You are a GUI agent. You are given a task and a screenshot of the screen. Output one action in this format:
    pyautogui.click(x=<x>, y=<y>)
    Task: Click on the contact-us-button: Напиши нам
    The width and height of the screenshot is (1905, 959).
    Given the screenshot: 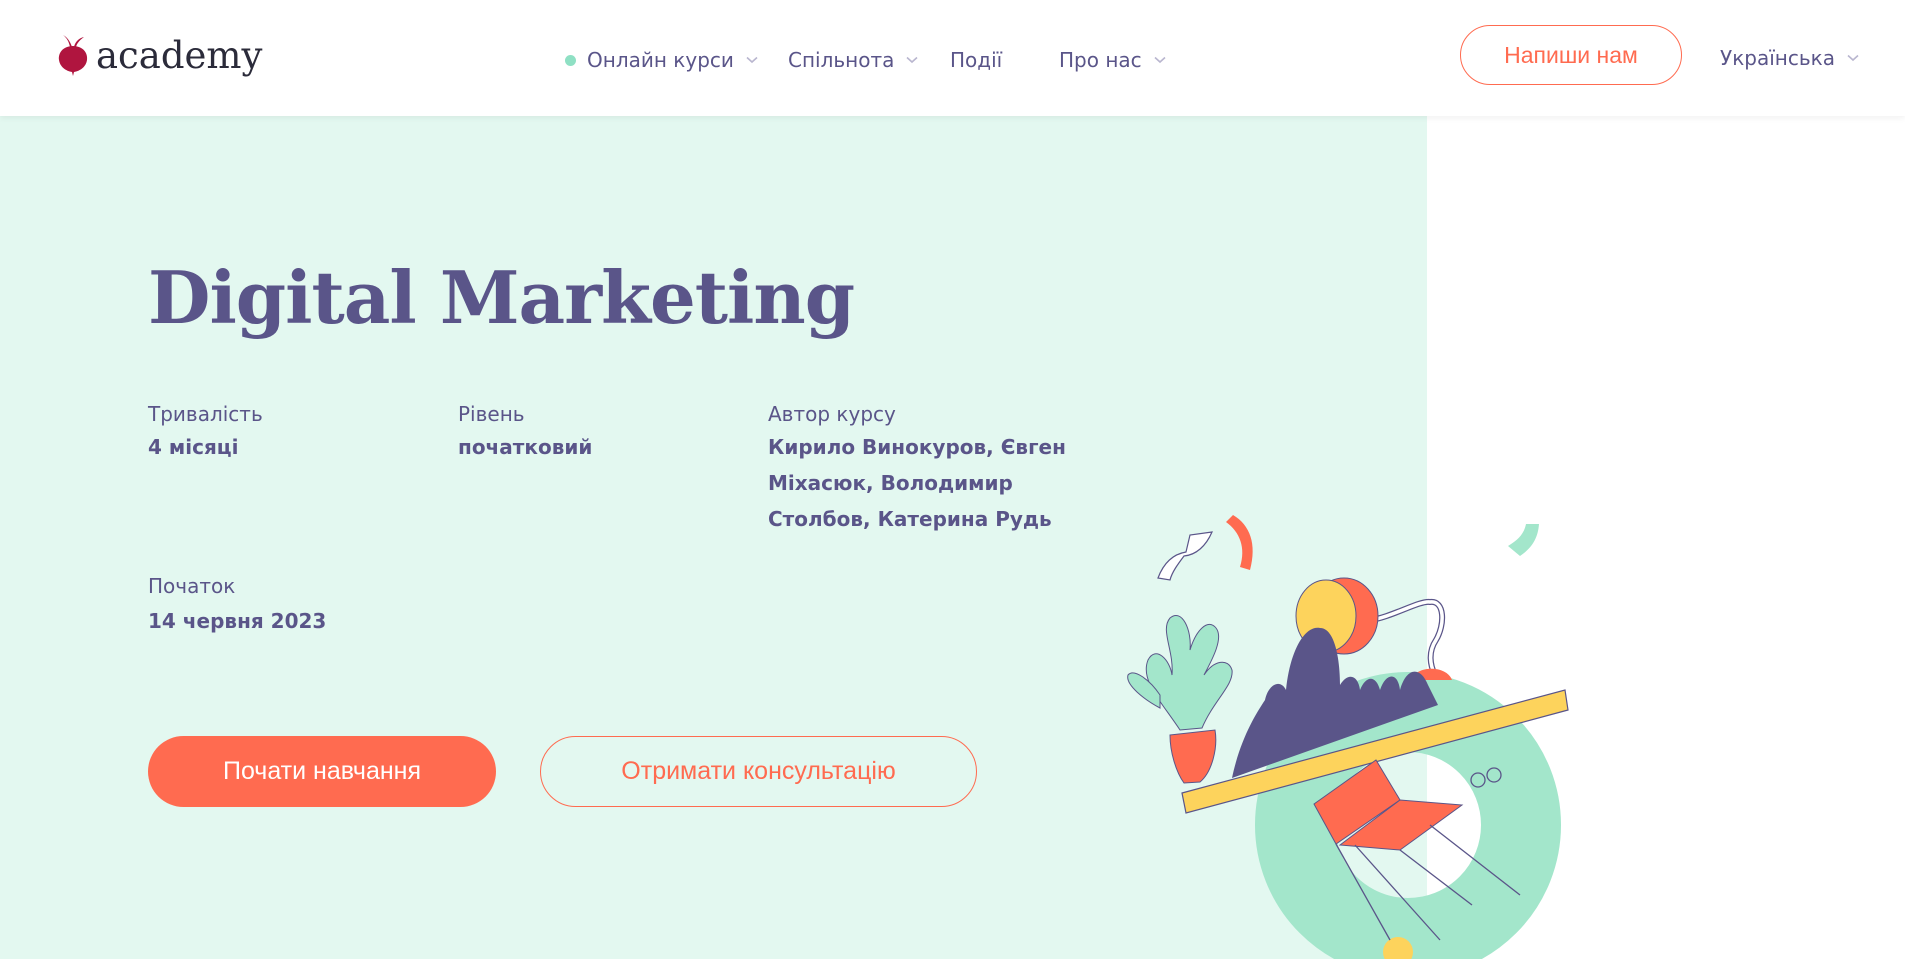 What is the action you would take?
    pyautogui.click(x=1571, y=55)
    